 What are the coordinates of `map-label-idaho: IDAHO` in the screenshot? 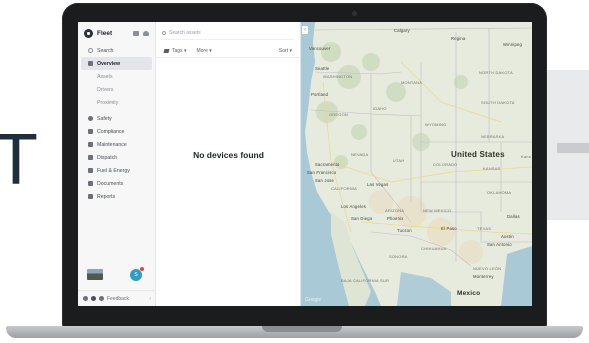 It's located at (380, 108).